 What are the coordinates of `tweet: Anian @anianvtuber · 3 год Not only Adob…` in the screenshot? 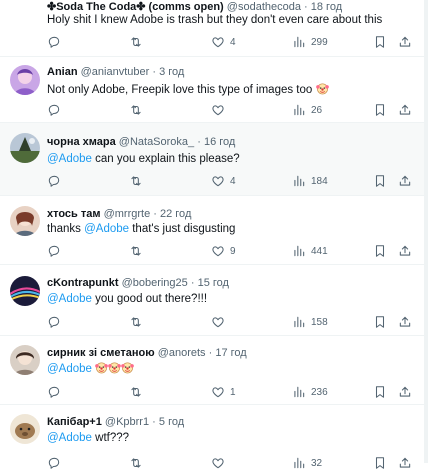 It's located at (212, 90).